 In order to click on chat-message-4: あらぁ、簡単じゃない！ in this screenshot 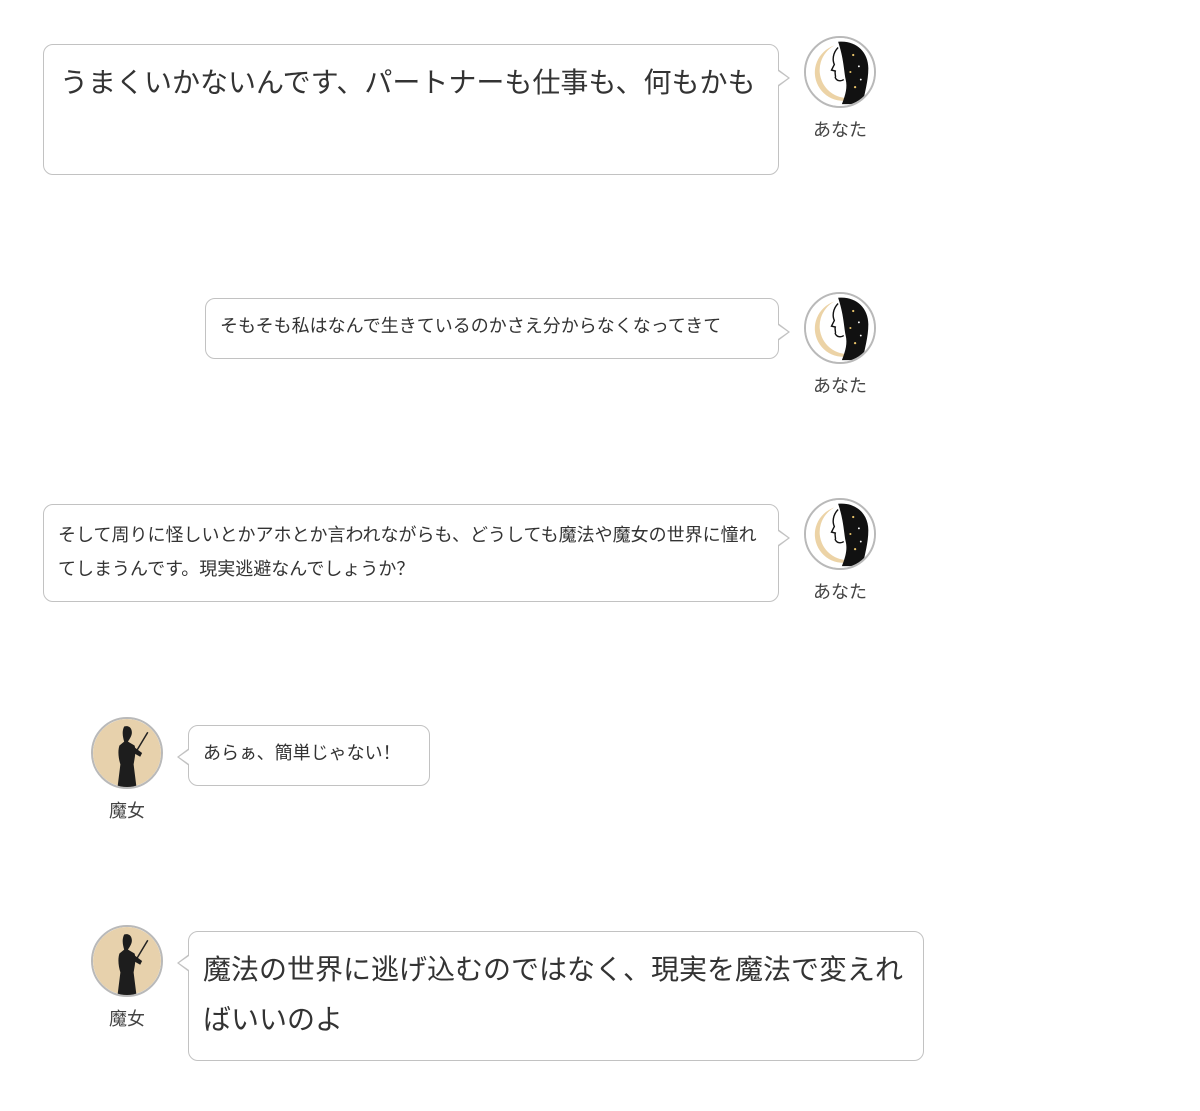, I will do `click(303, 755)`.